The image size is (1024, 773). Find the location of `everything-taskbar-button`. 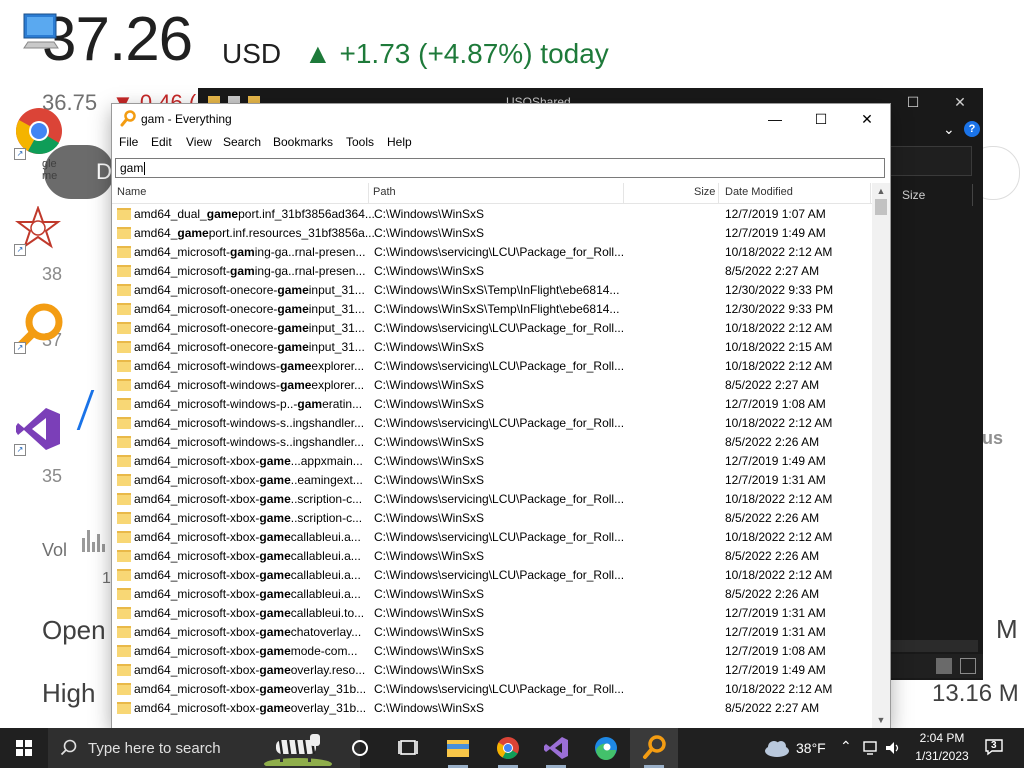

everything-taskbar-button is located at coordinates (654, 748).